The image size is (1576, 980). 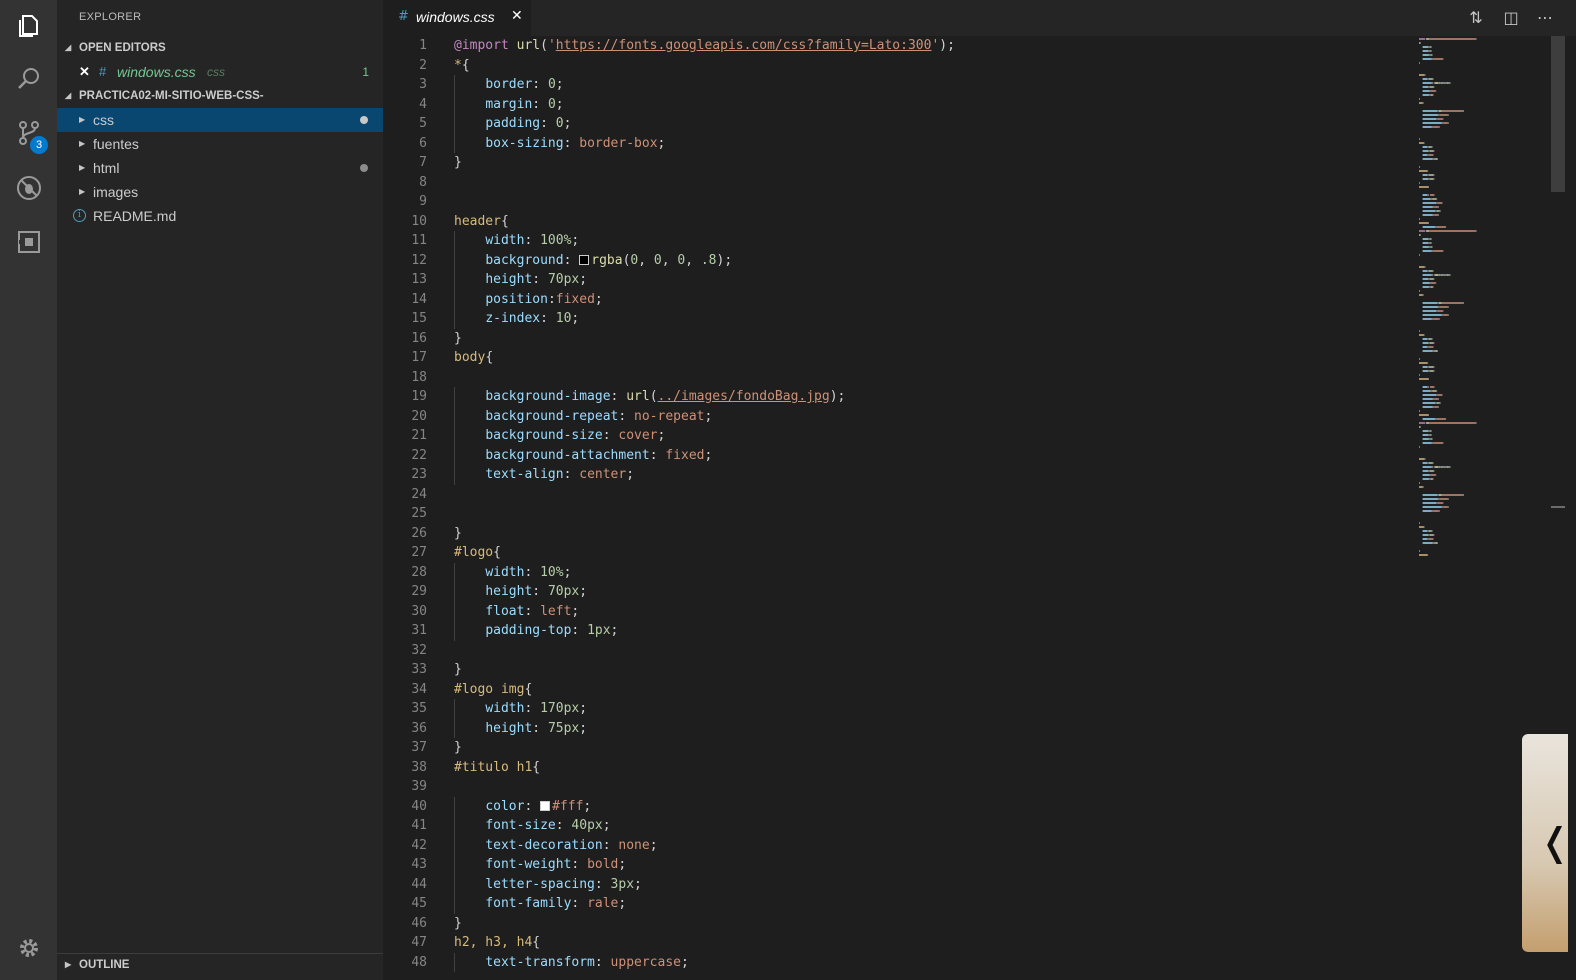 I want to click on search-icon, so click(x=29, y=79).